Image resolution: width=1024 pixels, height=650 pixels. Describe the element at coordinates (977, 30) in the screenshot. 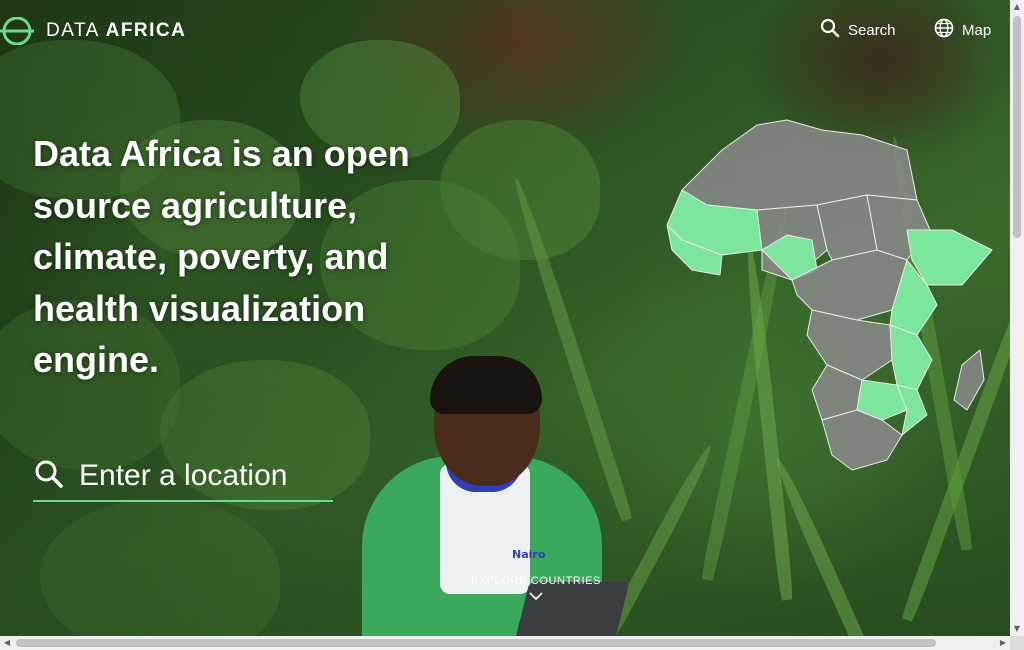

I see `nav-map-label: Map` at that location.